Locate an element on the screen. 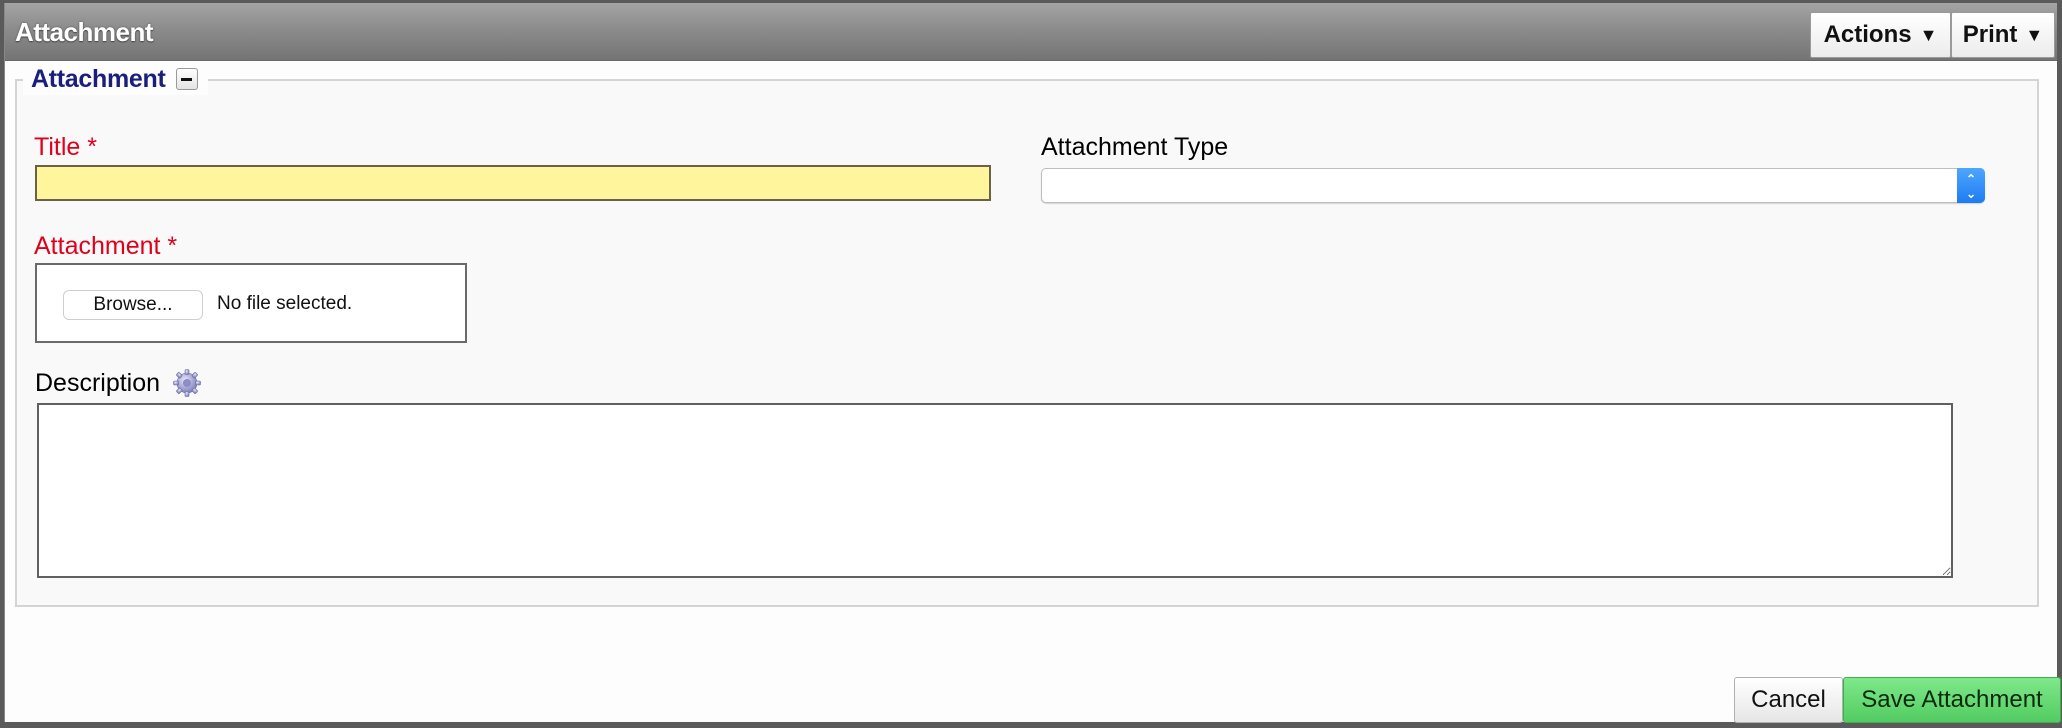 The width and height of the screenshot is (2062, 728). attachment-type-label: Attachment Type is located at coordinates (1135, 147).